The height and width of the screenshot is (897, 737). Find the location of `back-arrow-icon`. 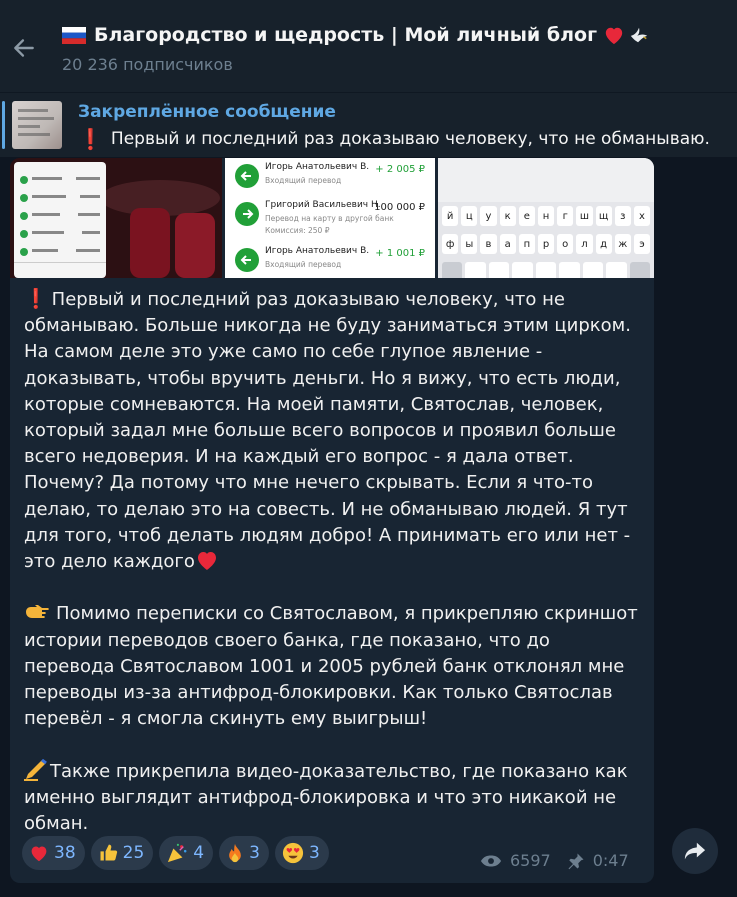

back-arrow-icon is located at coordinates (24, 48).